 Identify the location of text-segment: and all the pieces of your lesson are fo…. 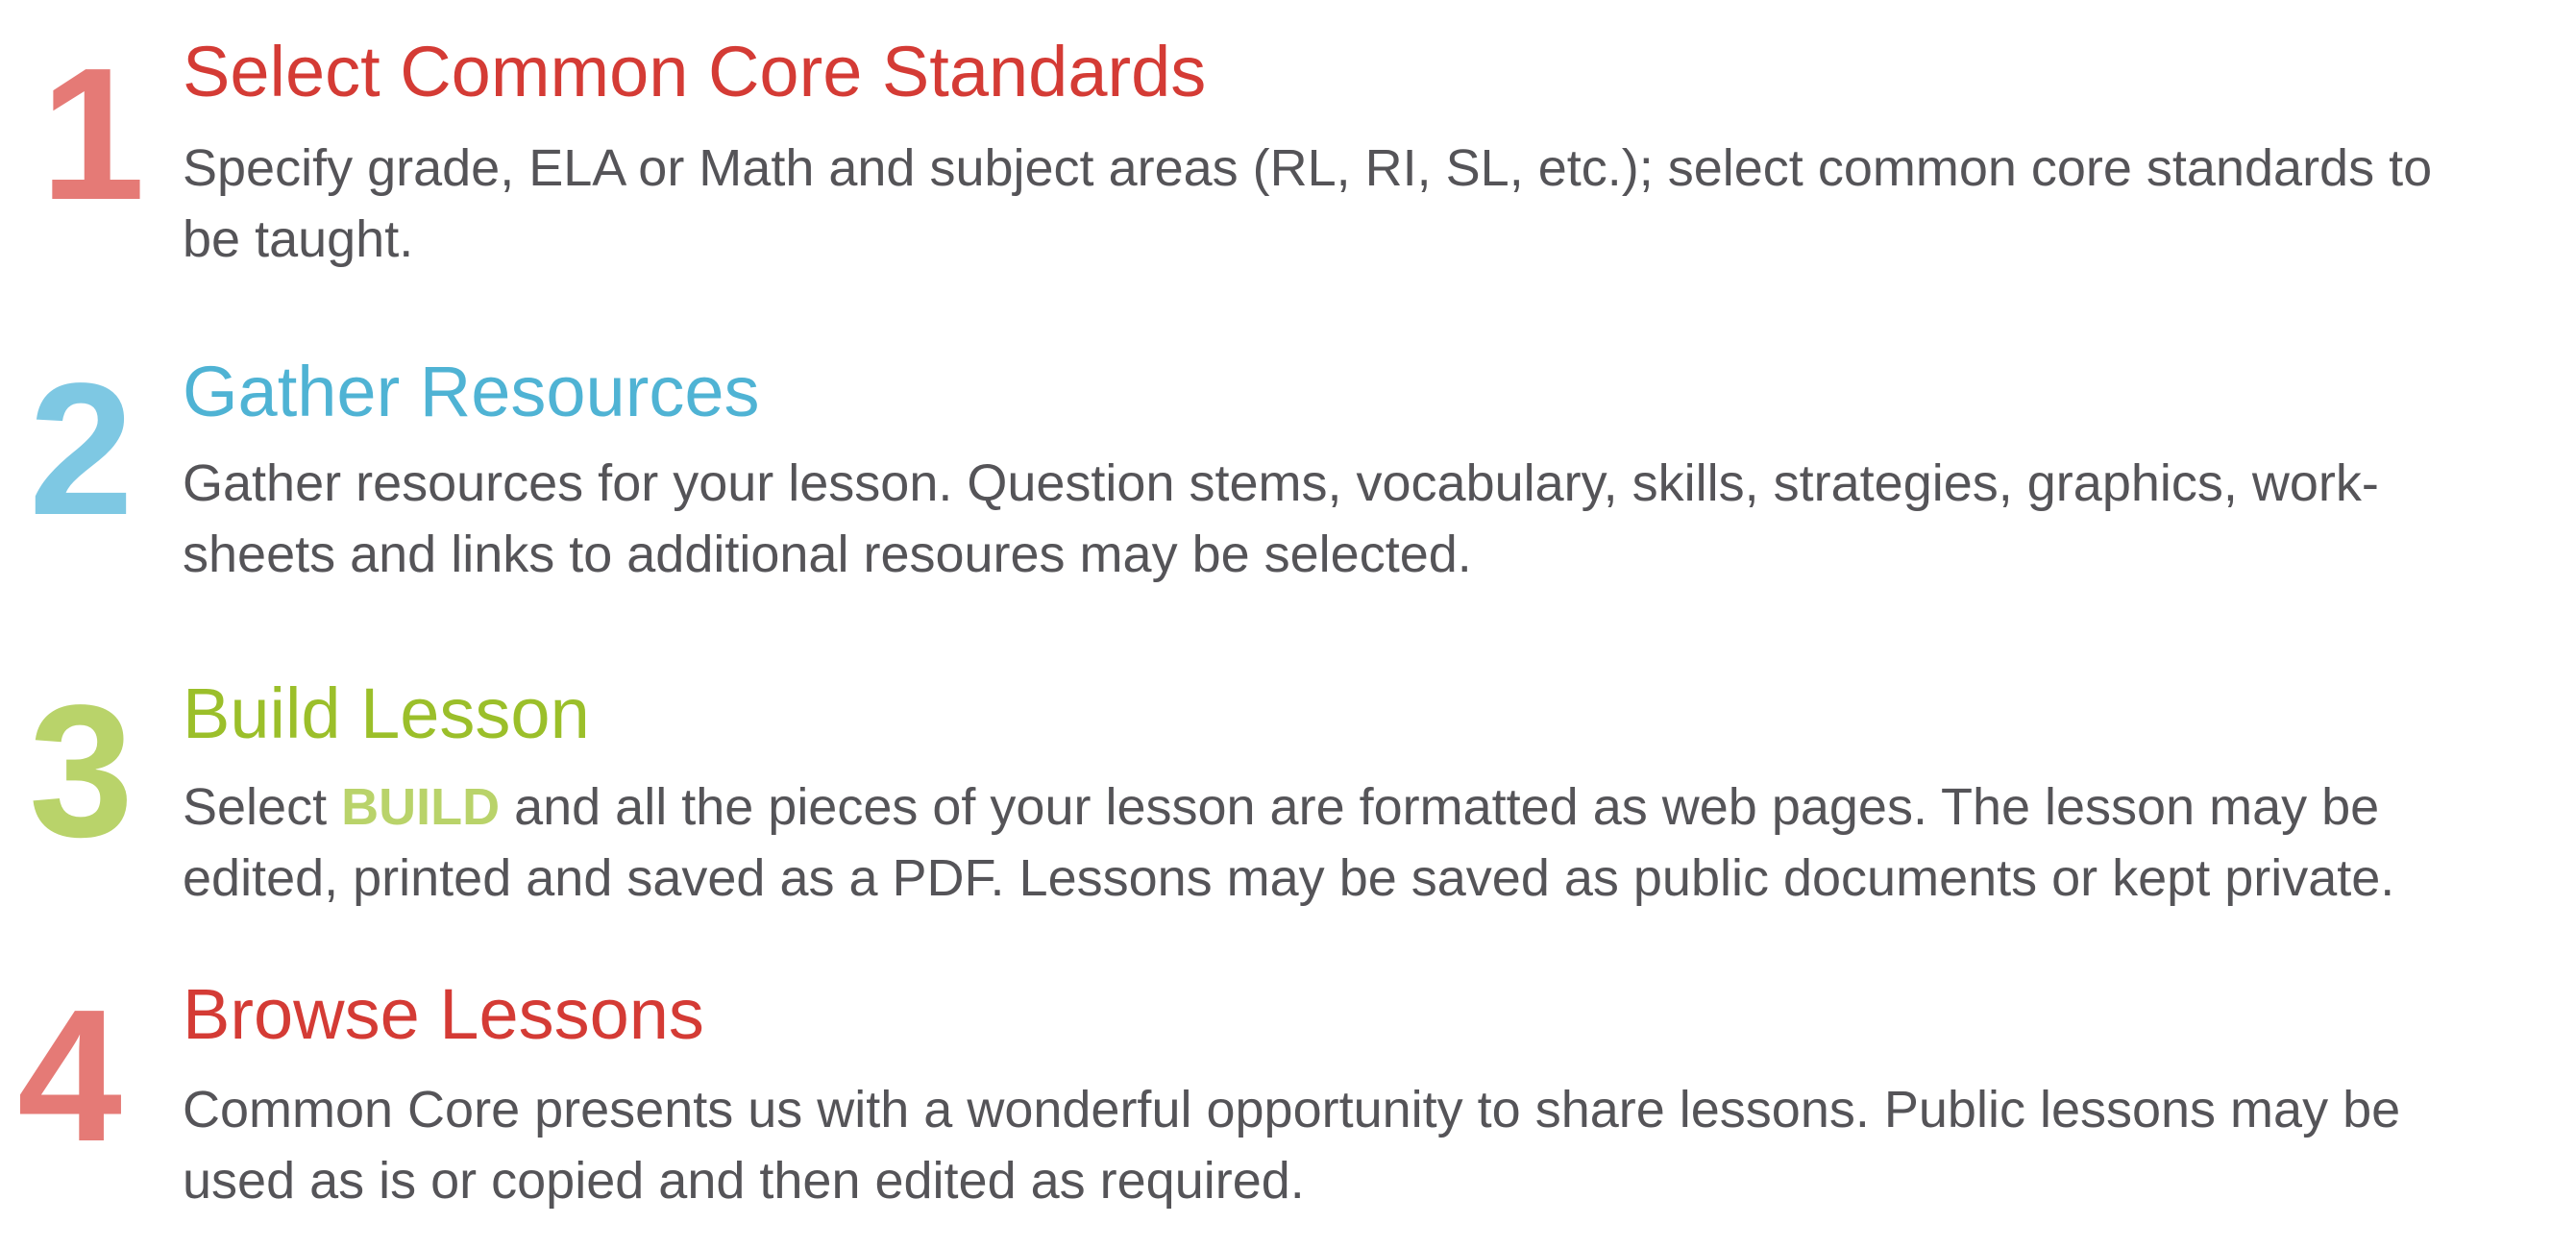
(1440, 807).